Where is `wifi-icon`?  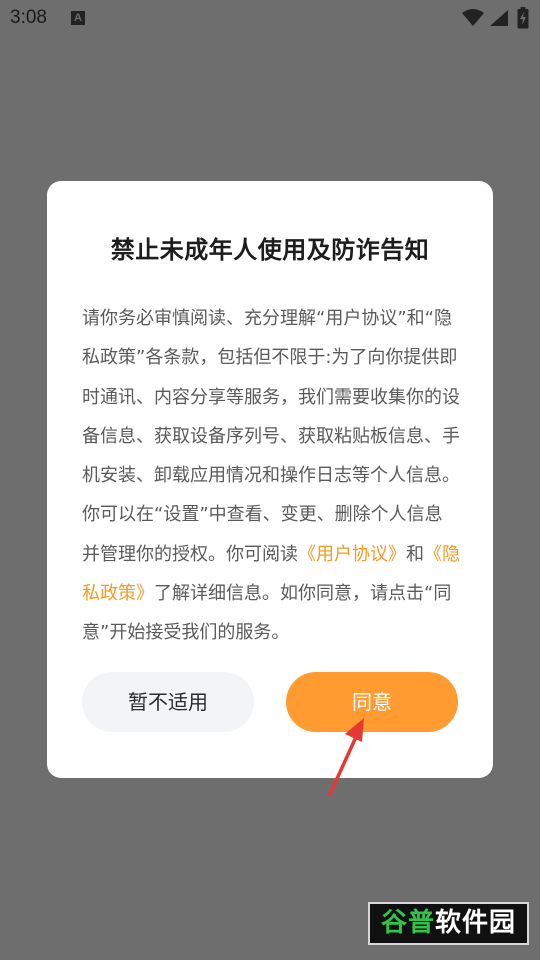
wifi-icon is located at coordinates (473, 17).